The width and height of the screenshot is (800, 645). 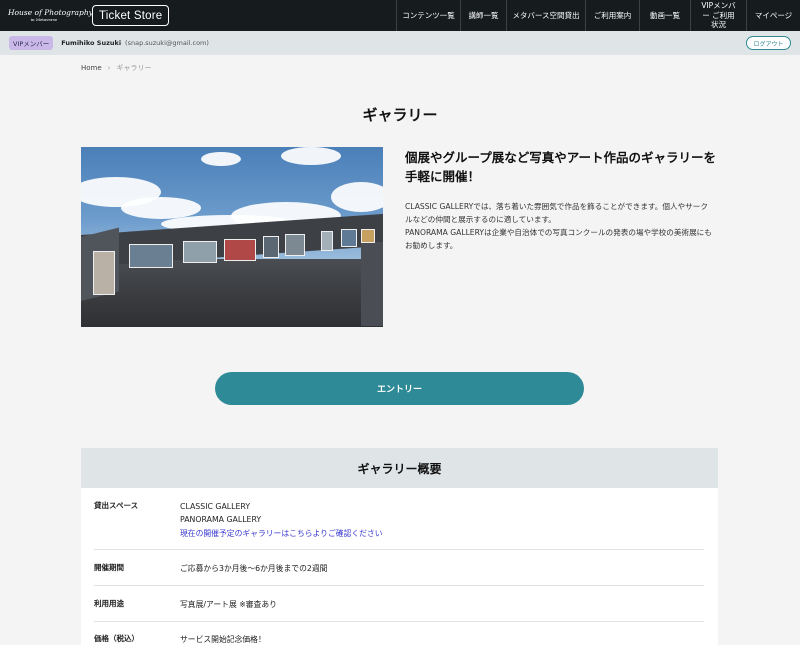 I want to click on space-classic: CLASSIC GALLERY, so click(x=215, y=506).